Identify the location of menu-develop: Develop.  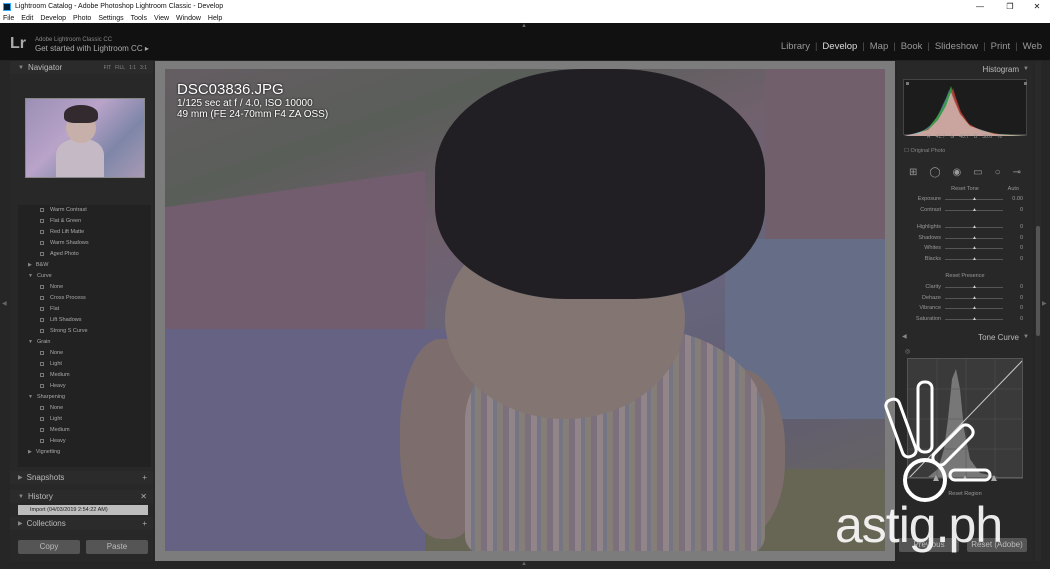
(53, 18).